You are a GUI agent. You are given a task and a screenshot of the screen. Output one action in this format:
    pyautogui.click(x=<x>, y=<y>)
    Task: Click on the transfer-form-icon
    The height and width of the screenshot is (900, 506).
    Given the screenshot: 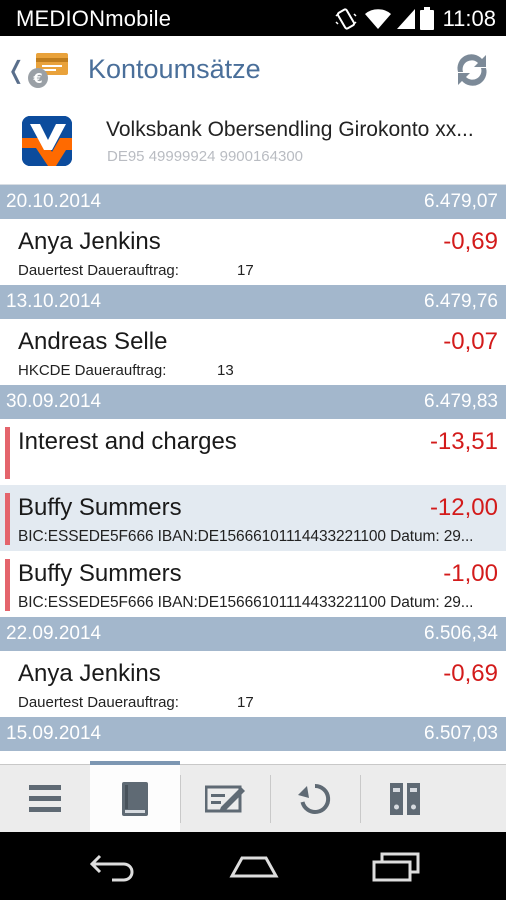 What is the action you would take?
    pyautogui.click(x=225, y=799)
    